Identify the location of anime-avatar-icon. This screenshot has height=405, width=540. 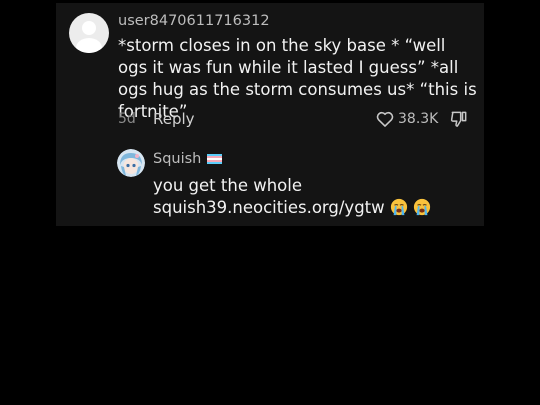
(131, 163).